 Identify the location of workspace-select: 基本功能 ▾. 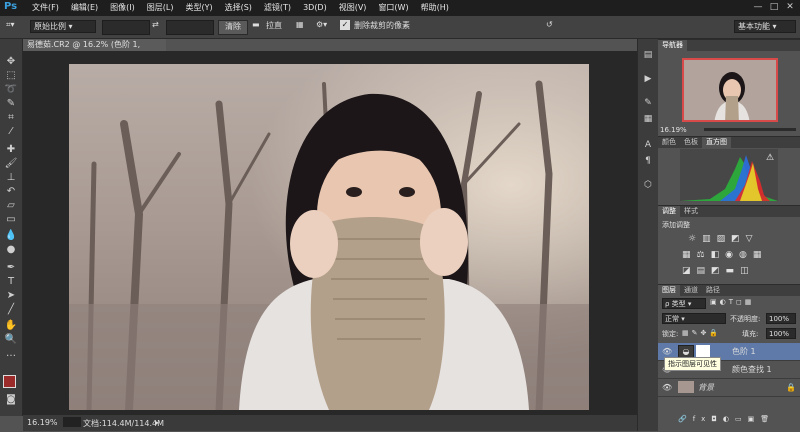
(765, 26).